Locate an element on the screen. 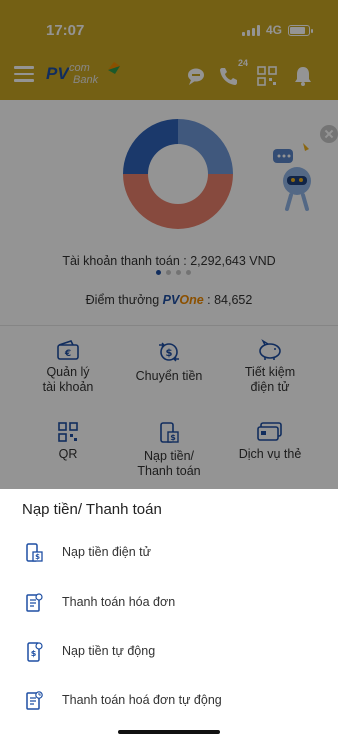  auto-topup-icon: $ is located at coordinates (35, 652).